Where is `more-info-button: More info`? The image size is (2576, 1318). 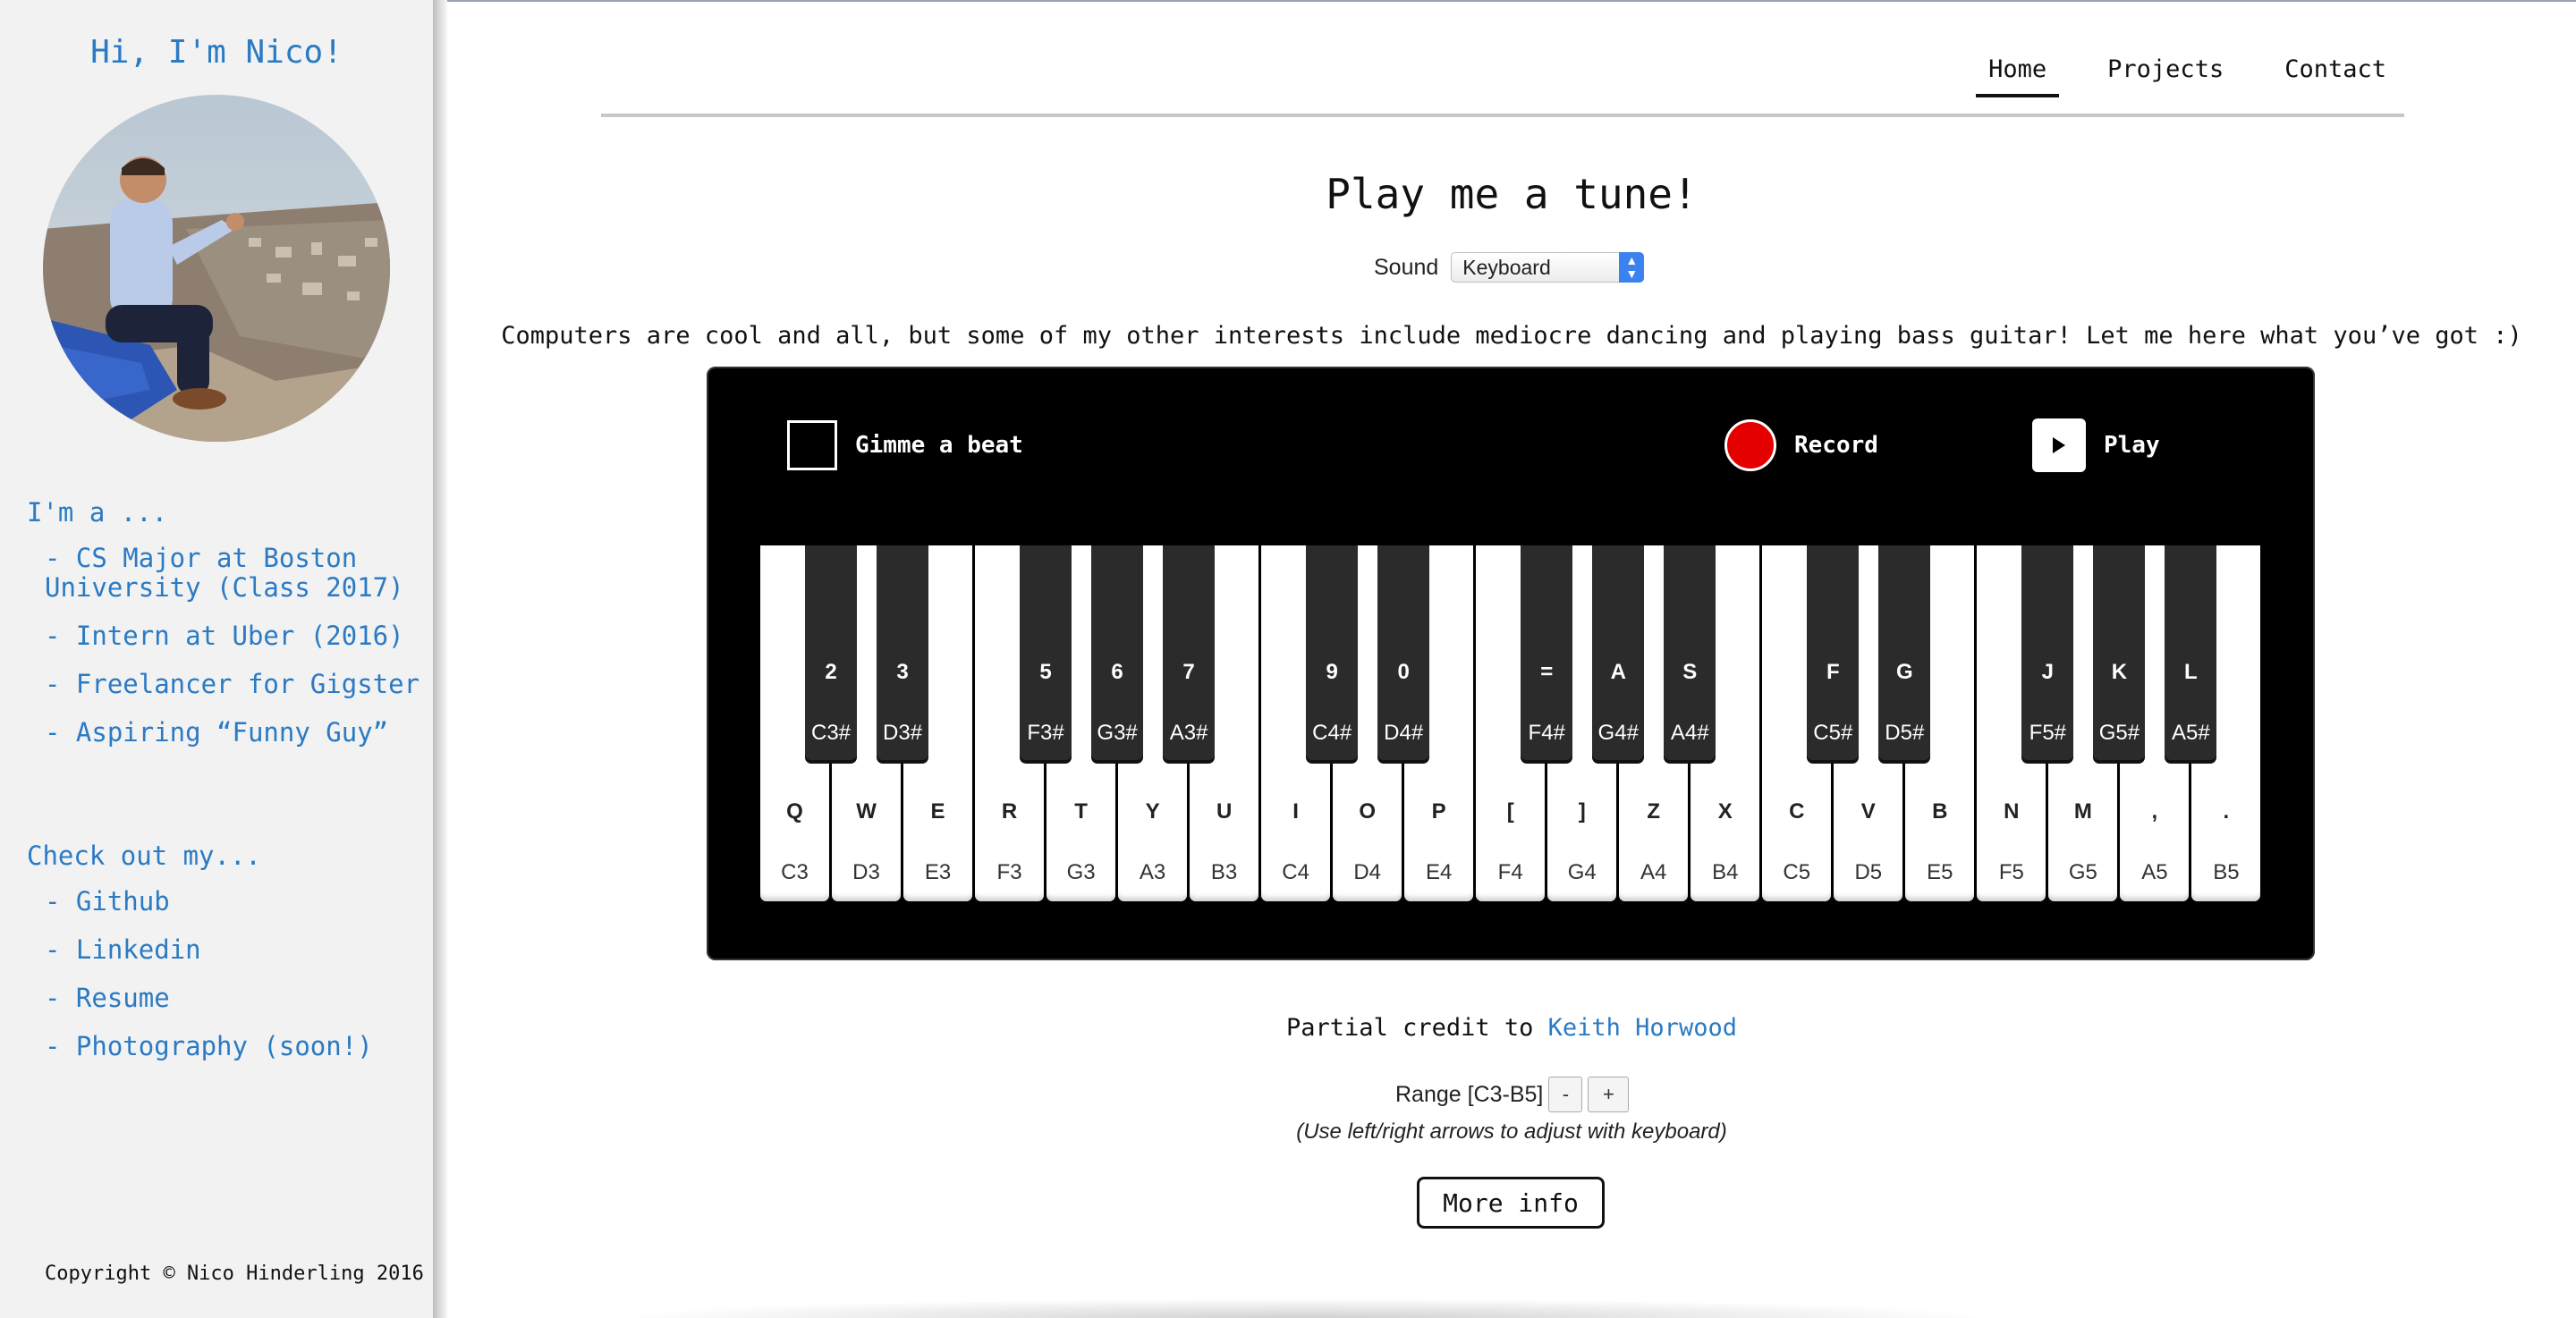
more-info-button: More info is located at coordinates (1511, 1203).